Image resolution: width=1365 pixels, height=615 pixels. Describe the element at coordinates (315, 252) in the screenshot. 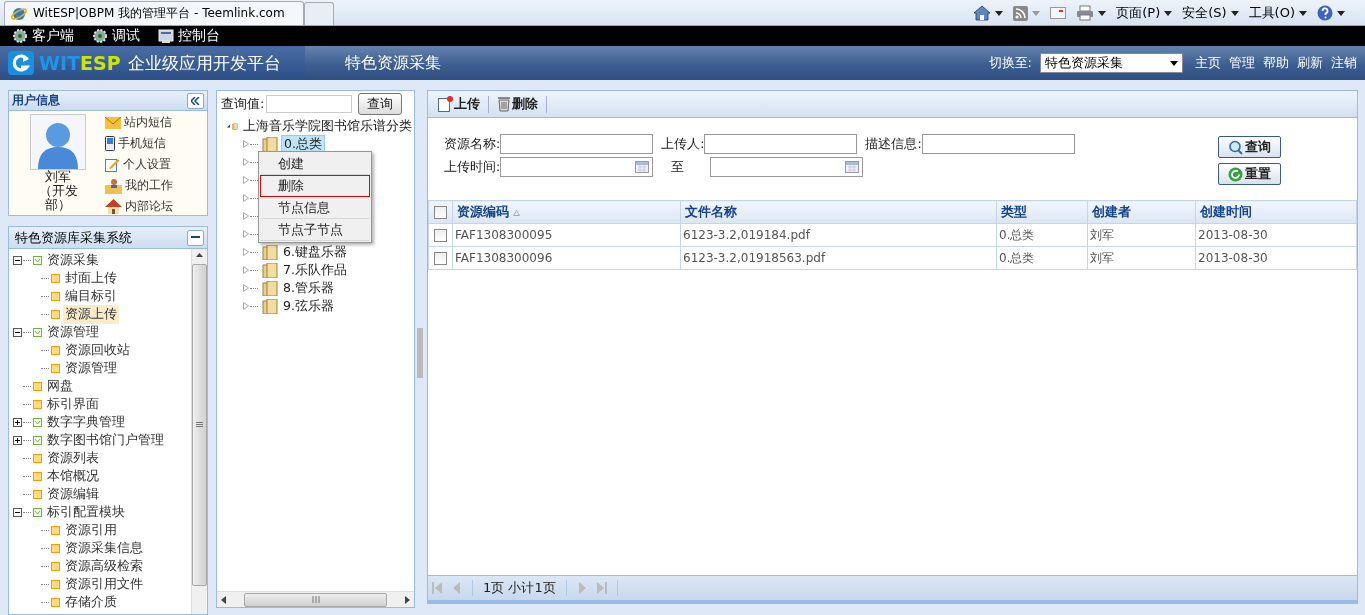

I see `category-tree-item: 6.键盘乐器` at that location.